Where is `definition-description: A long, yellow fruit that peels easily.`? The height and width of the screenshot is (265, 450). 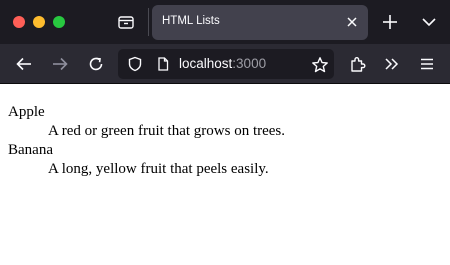
definition-description: A long, yellow fruit that peels easily. is located at coordinates (158, 169).